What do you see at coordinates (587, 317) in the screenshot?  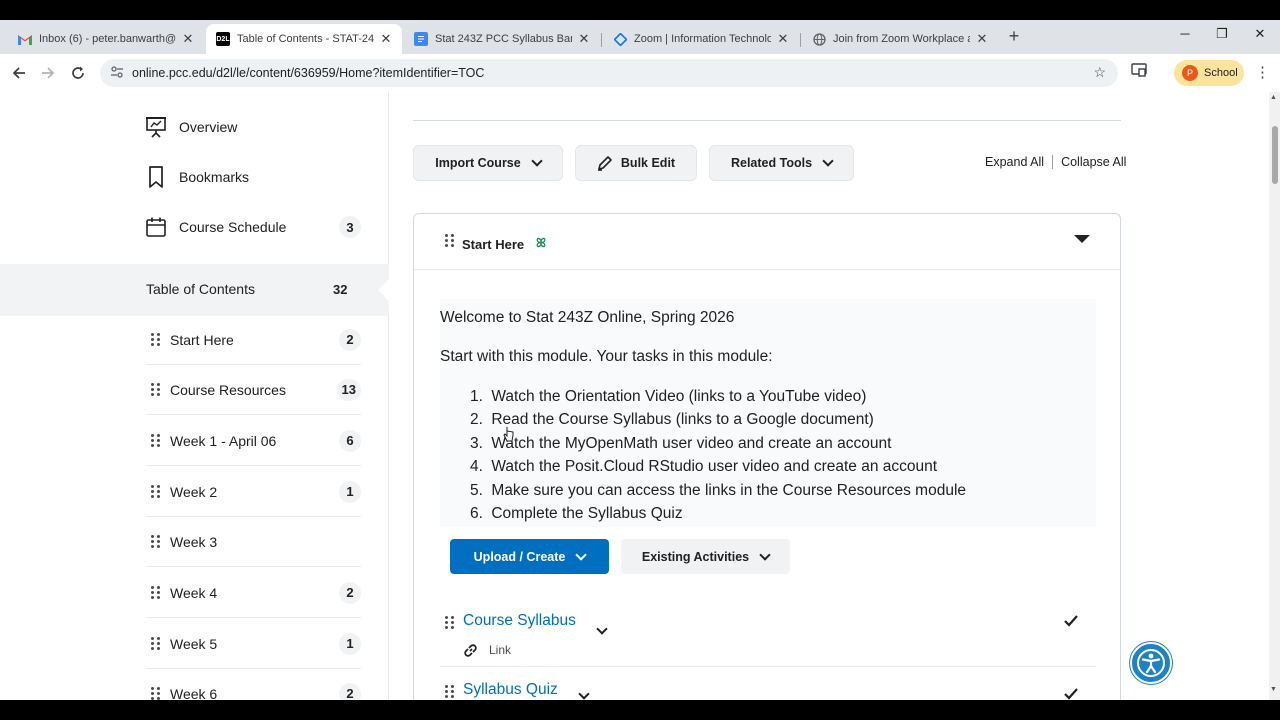 I see `welcome-text: Welcome to Stat 243Z Online, Spring 2026` at bounding box center [587, 317].